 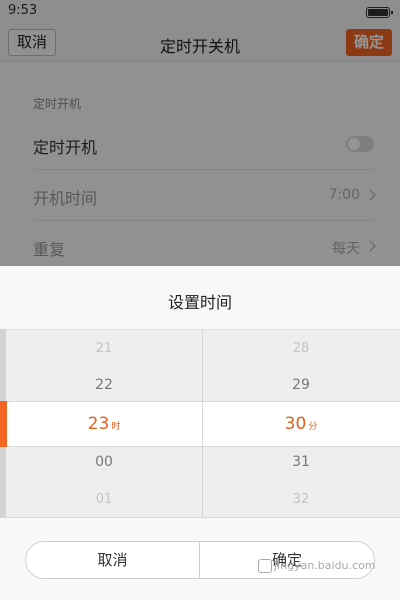 I want to click on watermark-text: jingyan.baidu.com, so click(x=325, y=565).